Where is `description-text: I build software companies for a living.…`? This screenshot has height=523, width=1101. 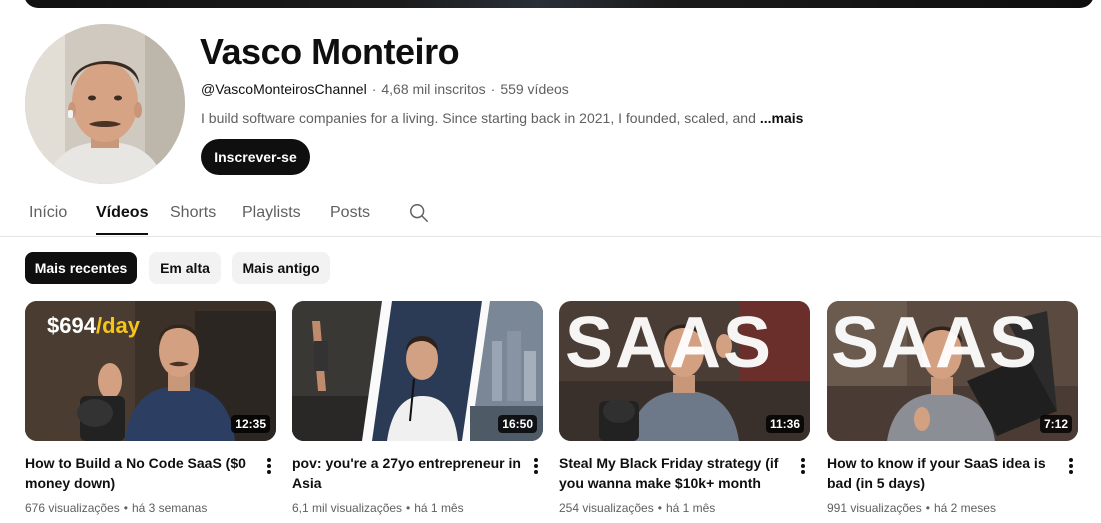 description-text: I build software companies for a living.… is located at coordinates (478, 118).